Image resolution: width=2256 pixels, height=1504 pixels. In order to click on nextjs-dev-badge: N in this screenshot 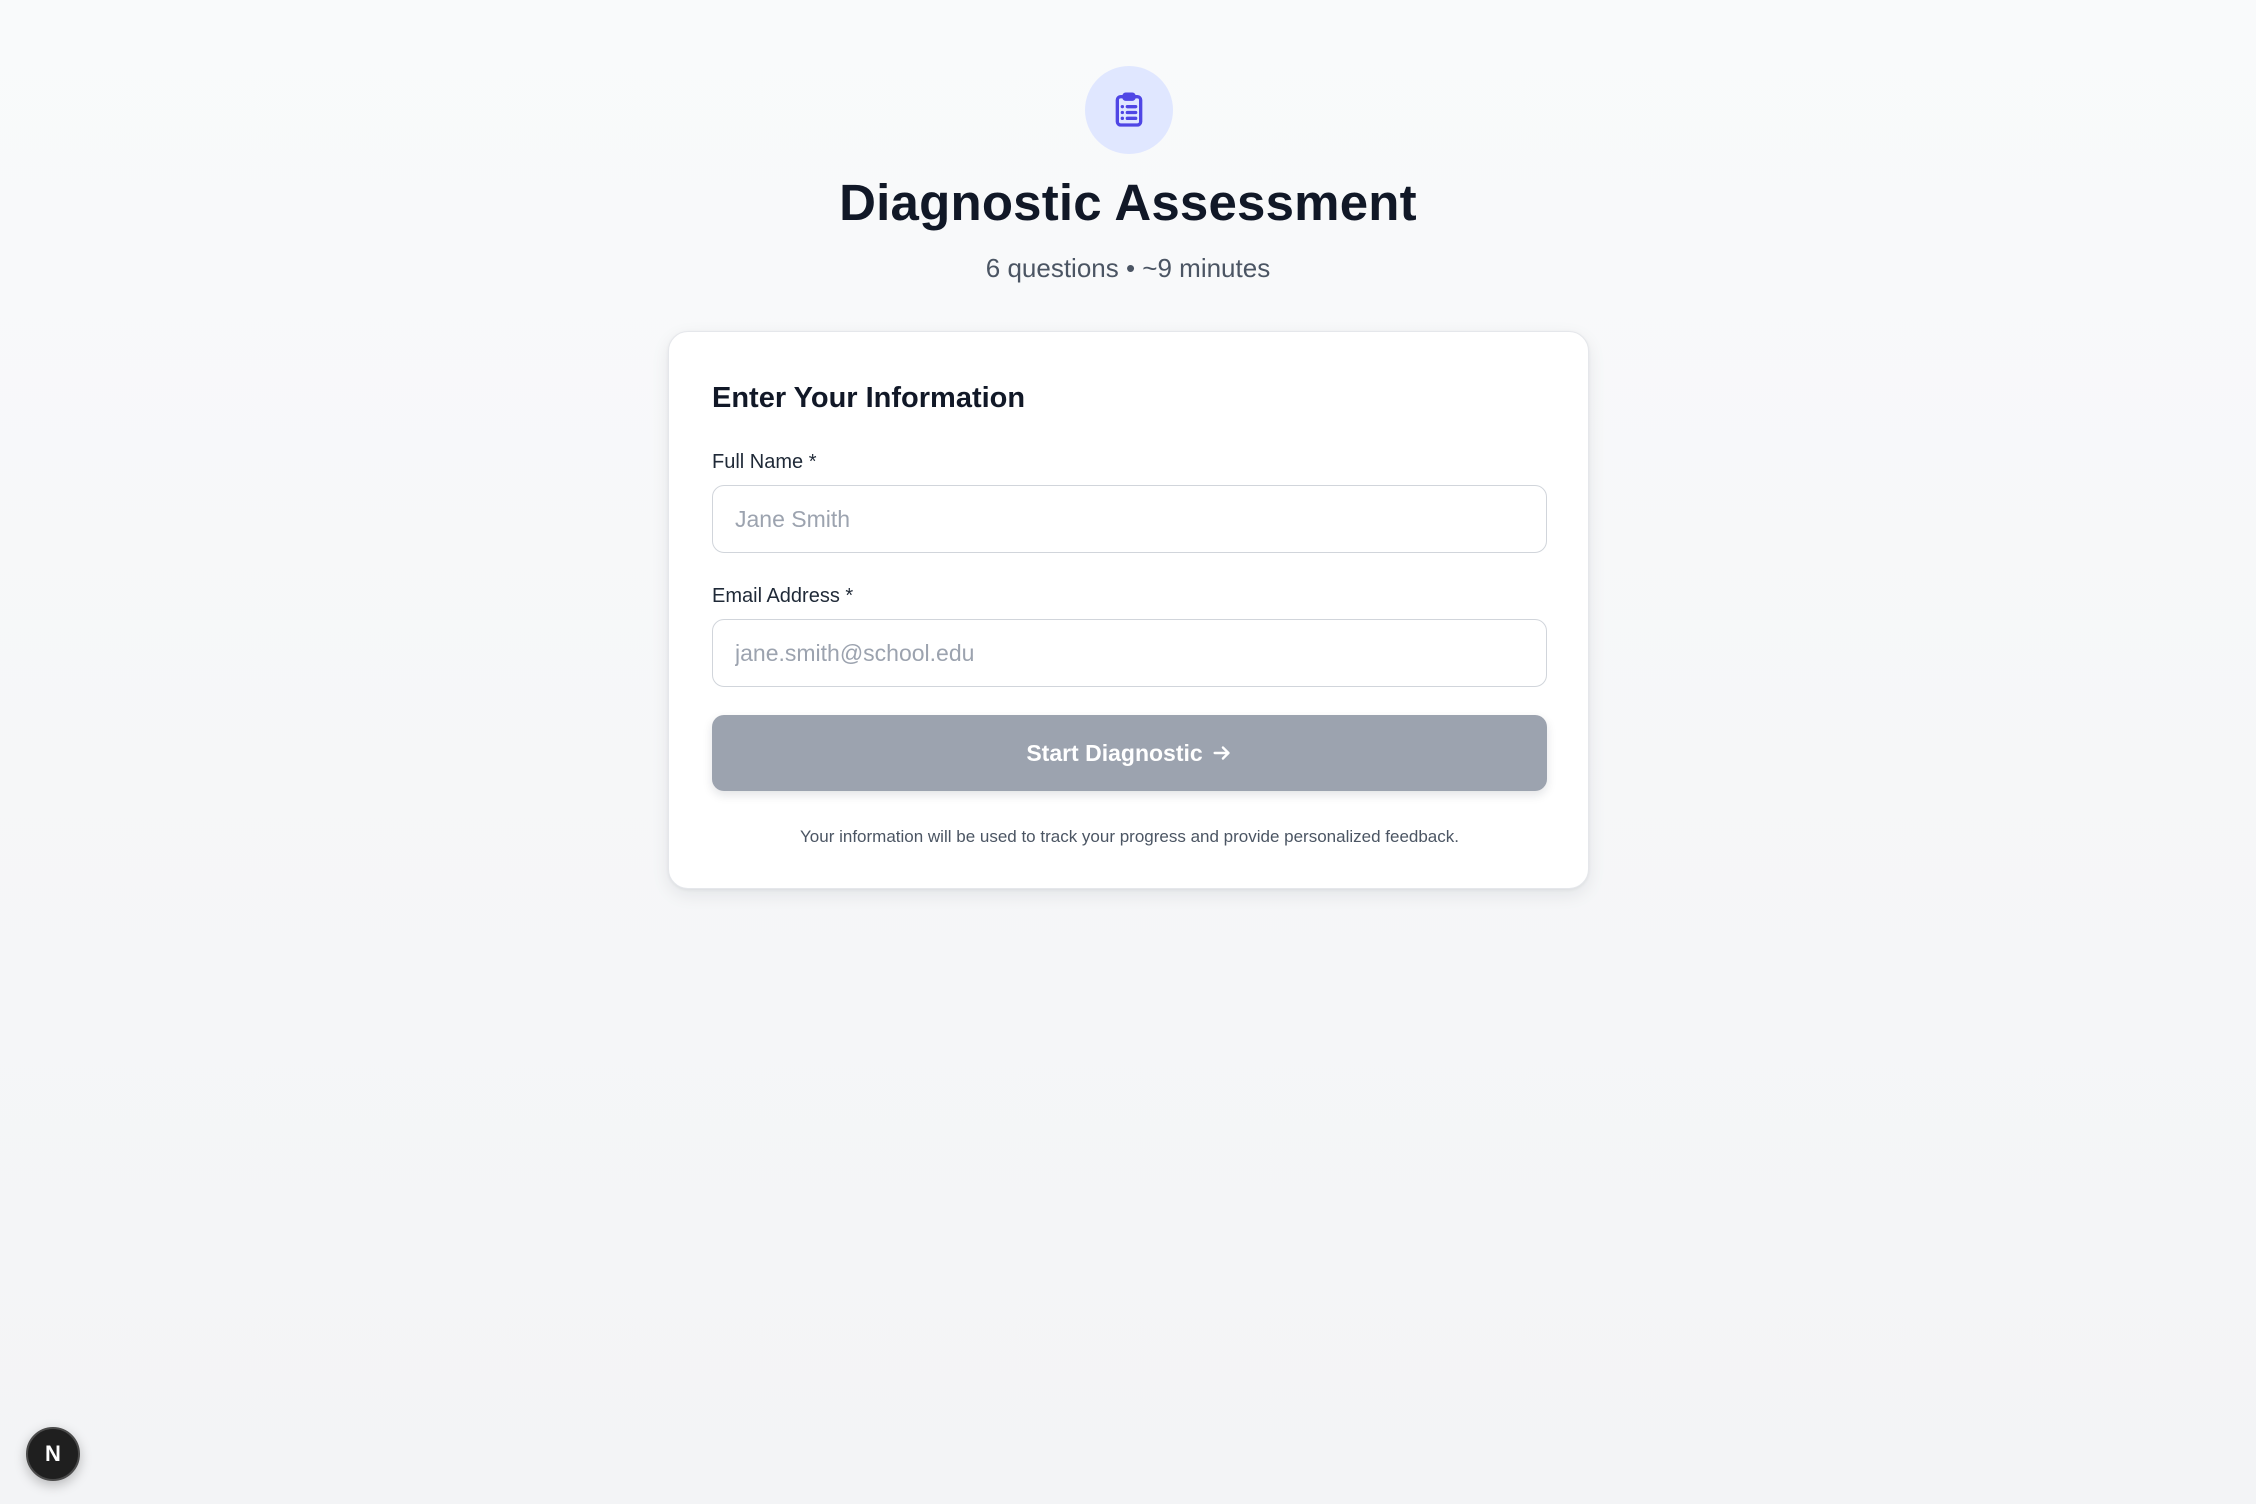, I will do `click(53, 1454)`.